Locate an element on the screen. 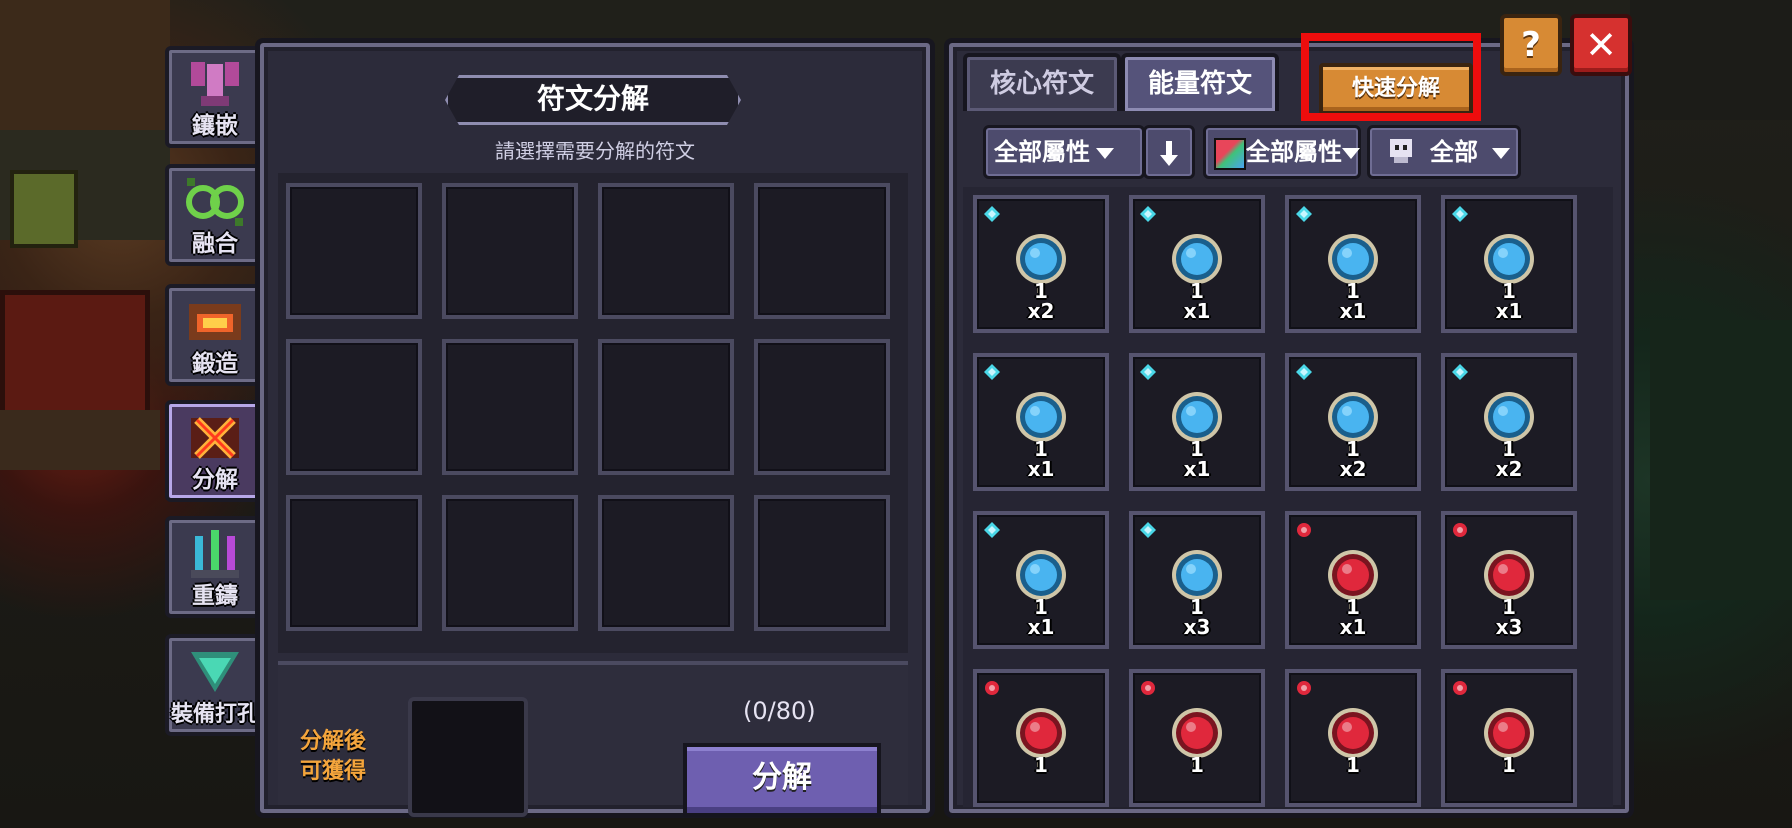 The image size is (1792, 828). side-tab-fusion: 融合 is located at coordinates (215, 215).